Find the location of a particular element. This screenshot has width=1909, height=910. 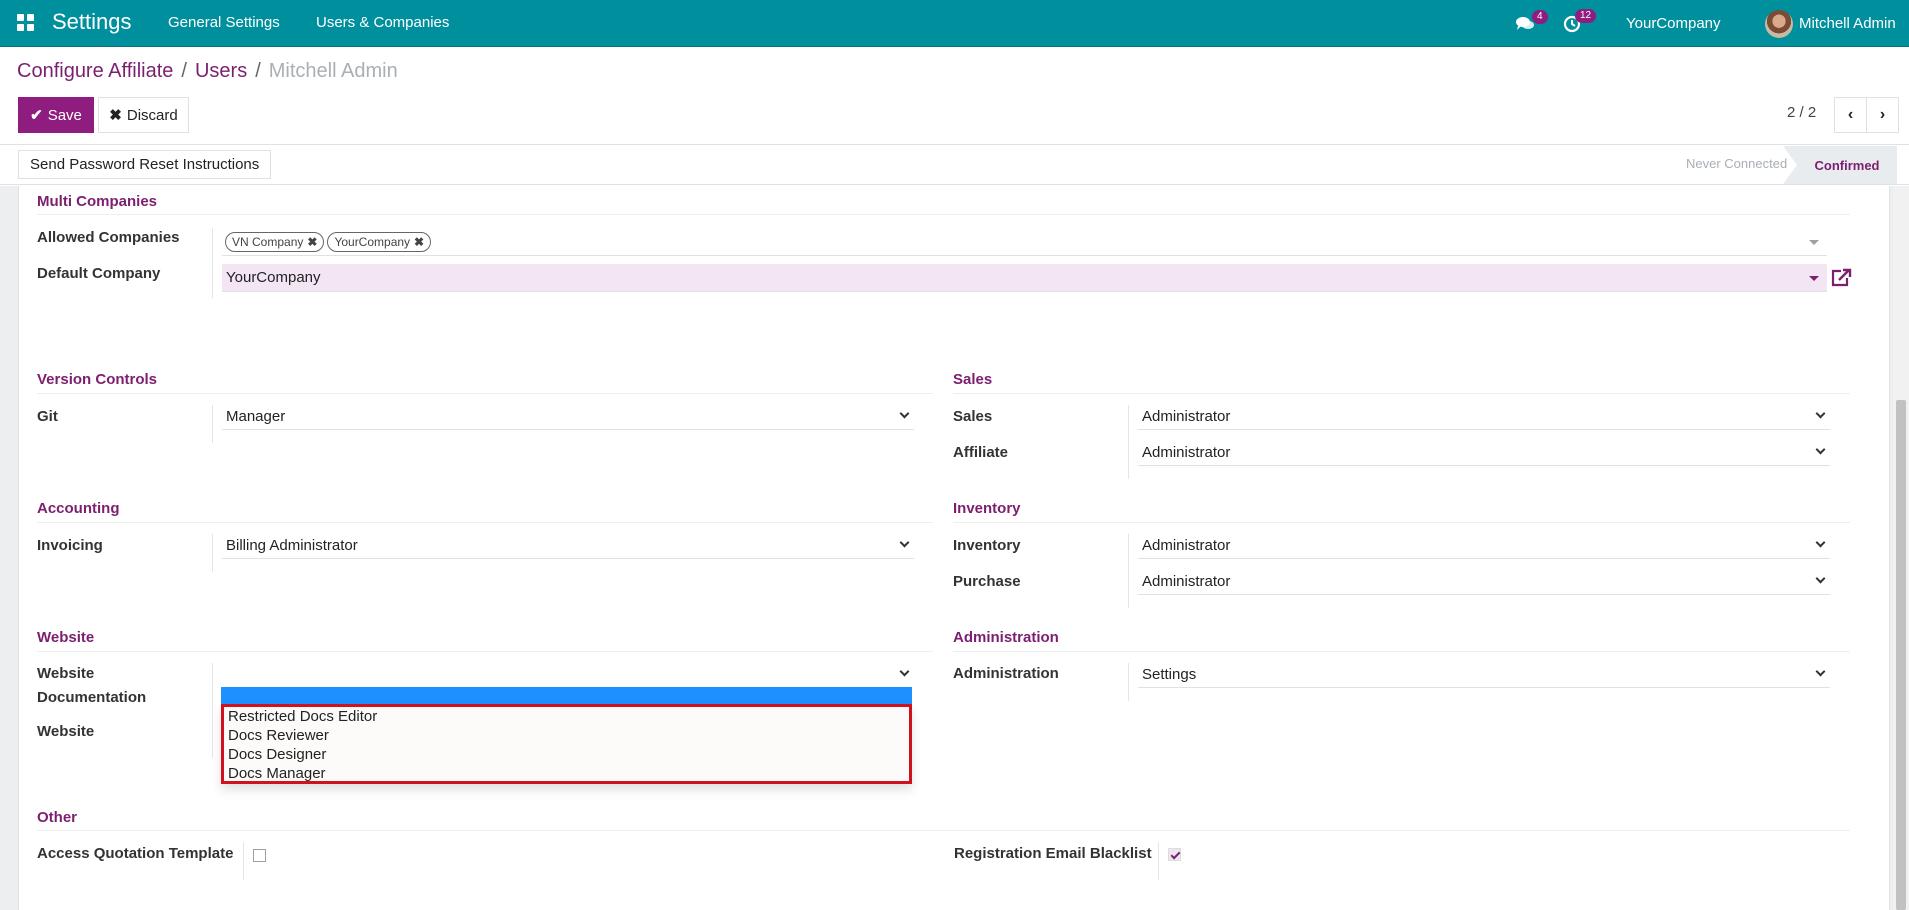

select-value: Billing Administrator is located at coordinates (292, 545).